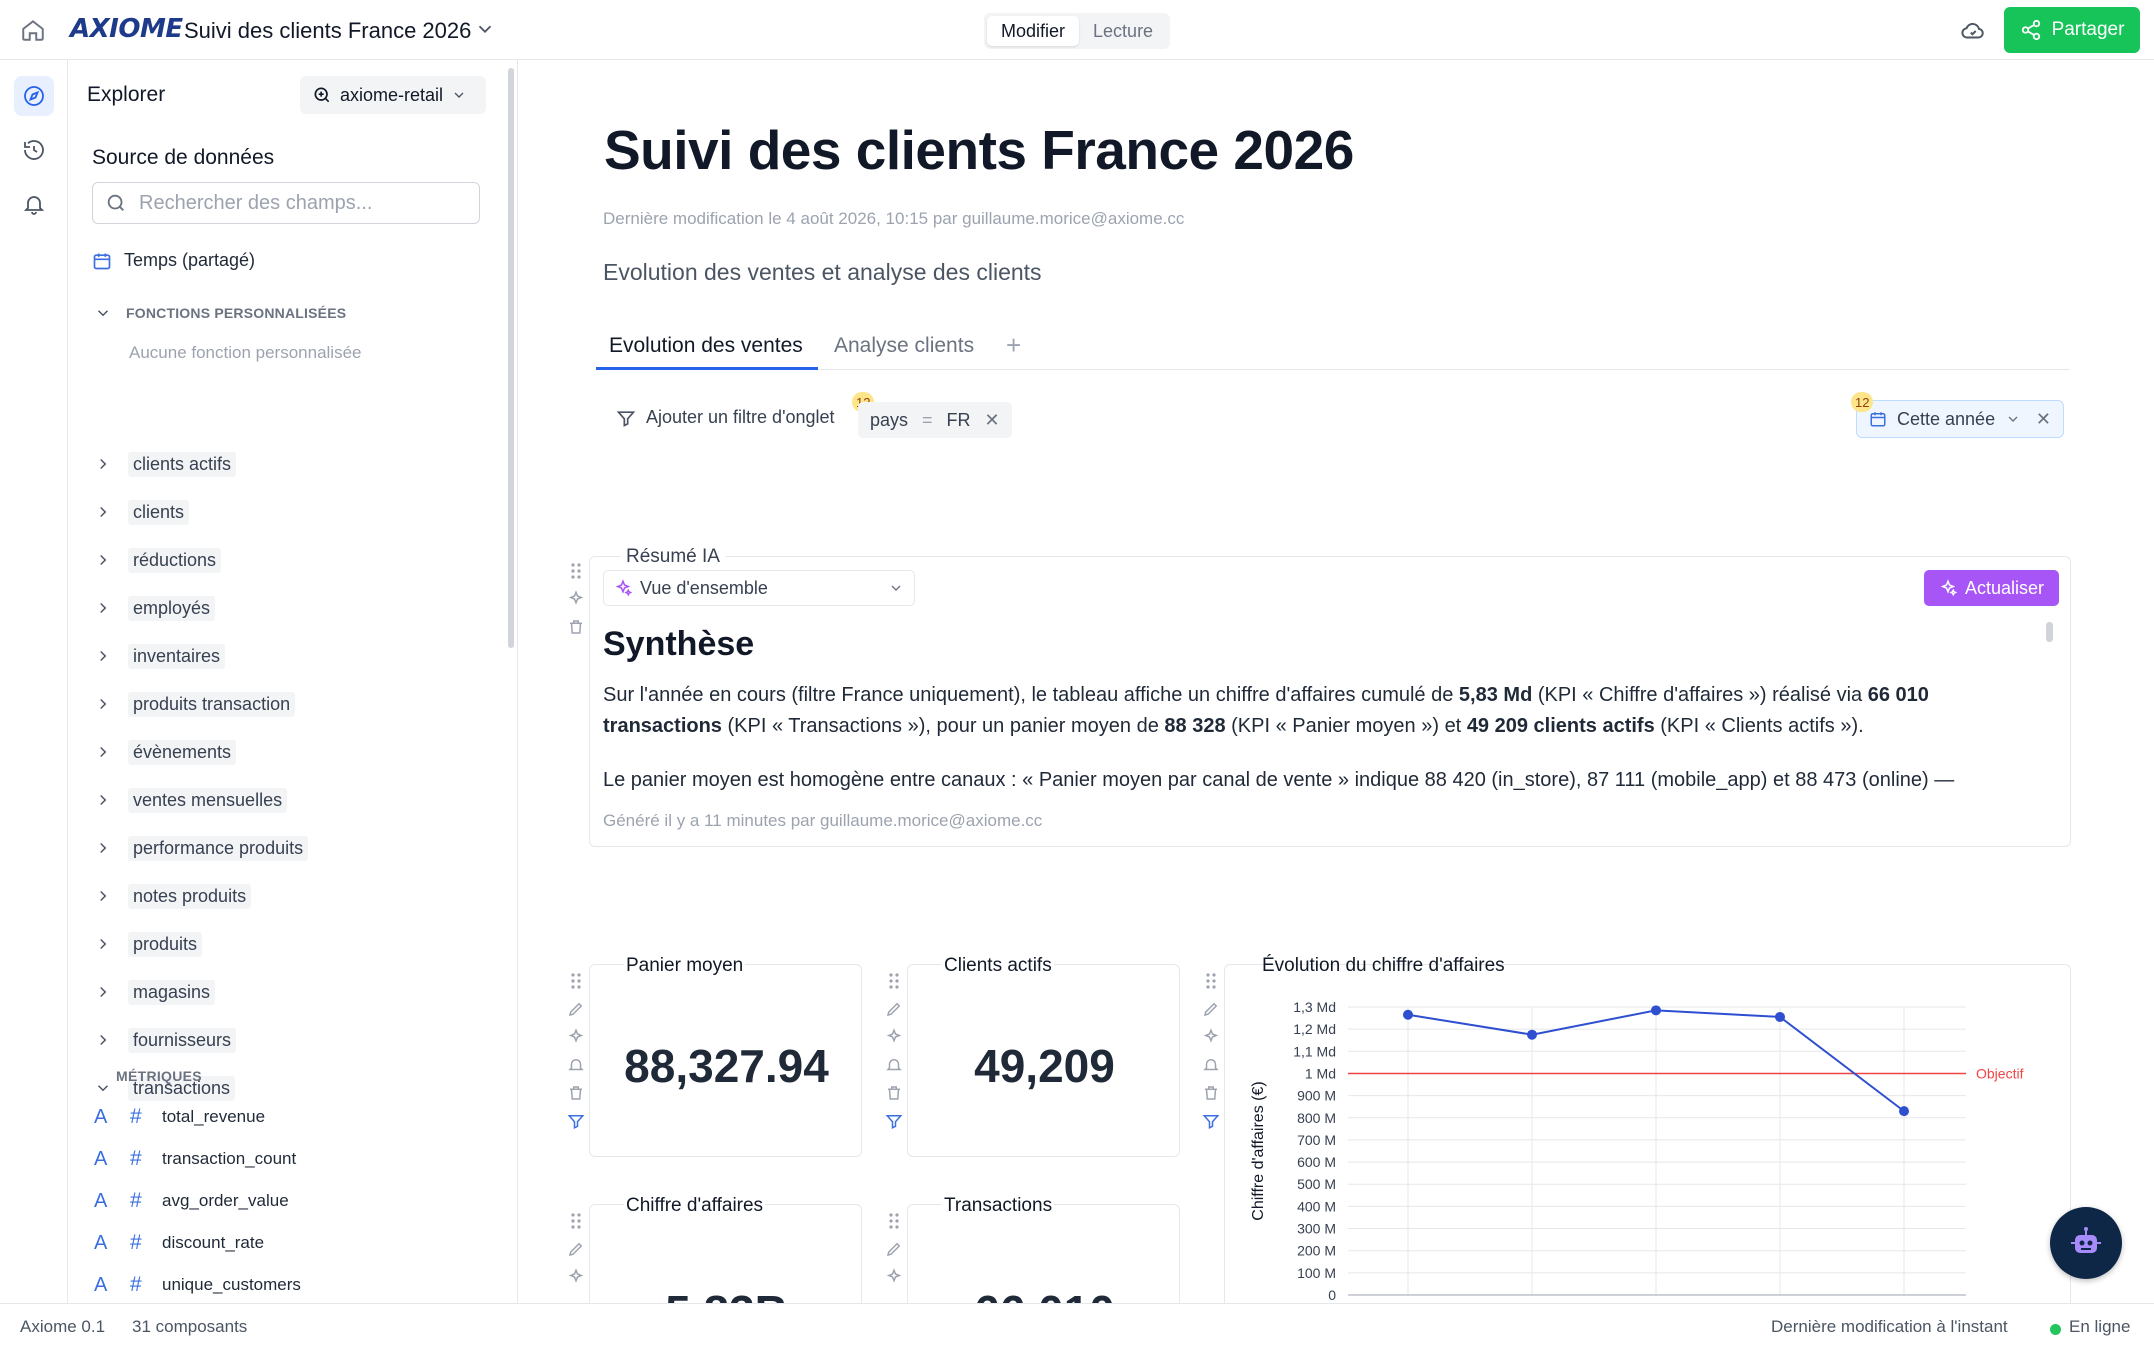 The width and height of the screenshot is (2154, 1347). I want to click on home-icon, so click(33, 30).